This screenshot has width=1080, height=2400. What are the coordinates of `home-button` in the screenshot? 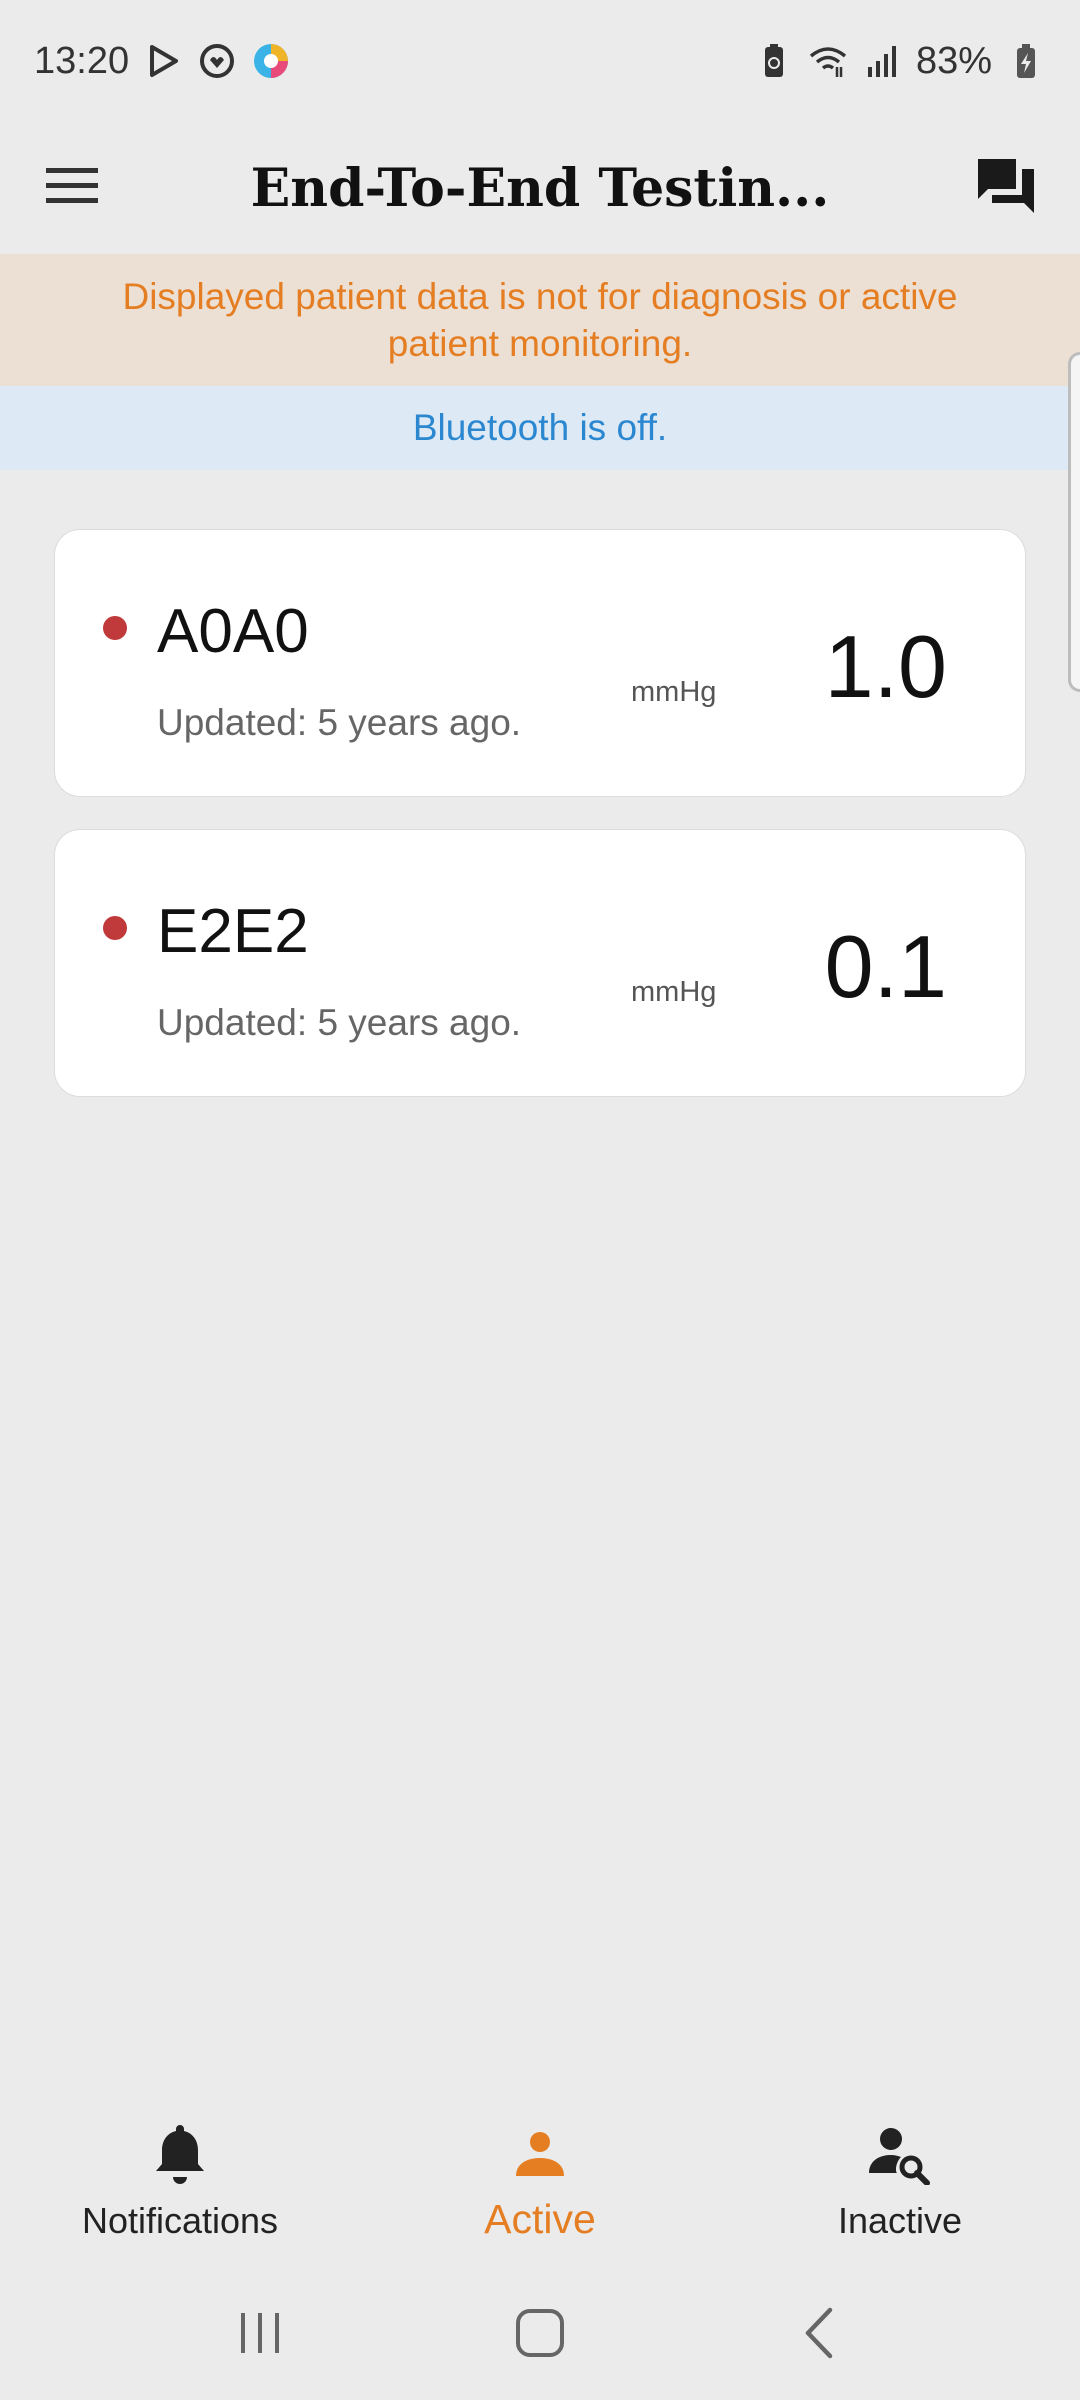 It's located at (540, 2335).